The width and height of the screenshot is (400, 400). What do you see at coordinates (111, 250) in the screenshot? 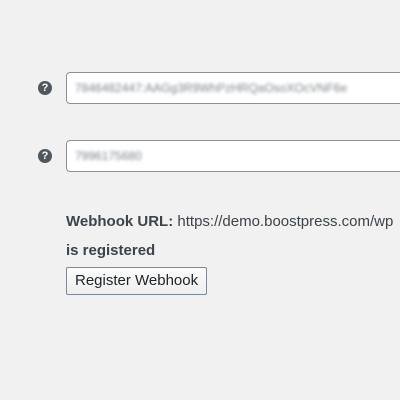
I see `webhook-status: is registered` at bounding box center [111, 250].